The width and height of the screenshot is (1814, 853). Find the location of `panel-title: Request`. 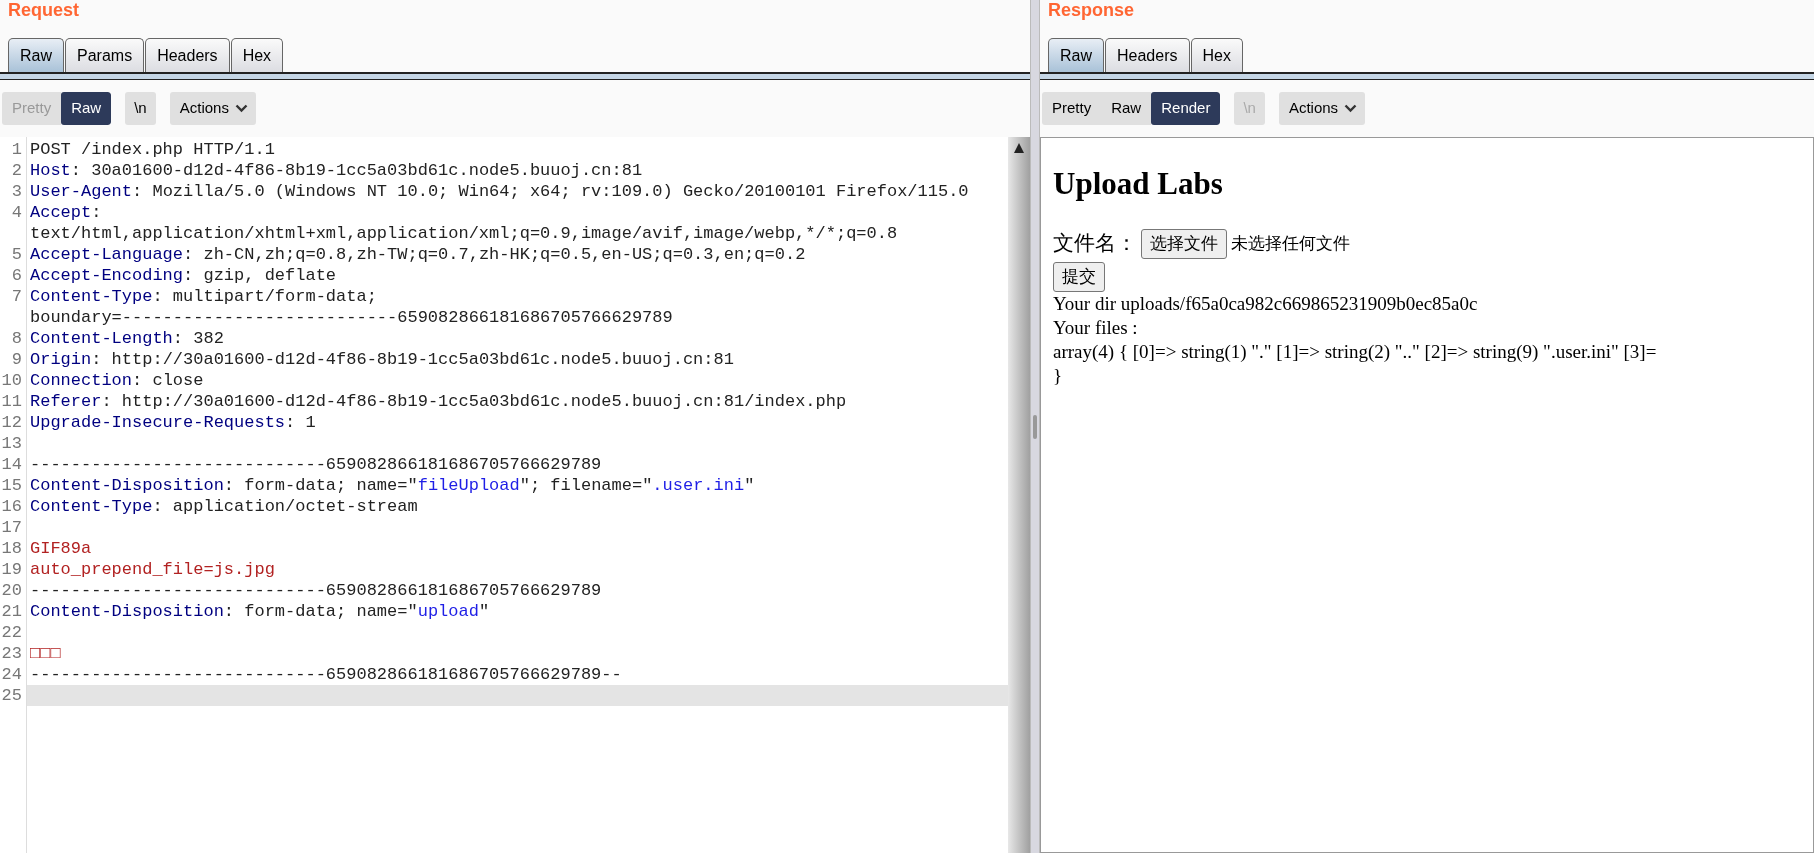

panel-title: Request is located at coordinates (43, 11).